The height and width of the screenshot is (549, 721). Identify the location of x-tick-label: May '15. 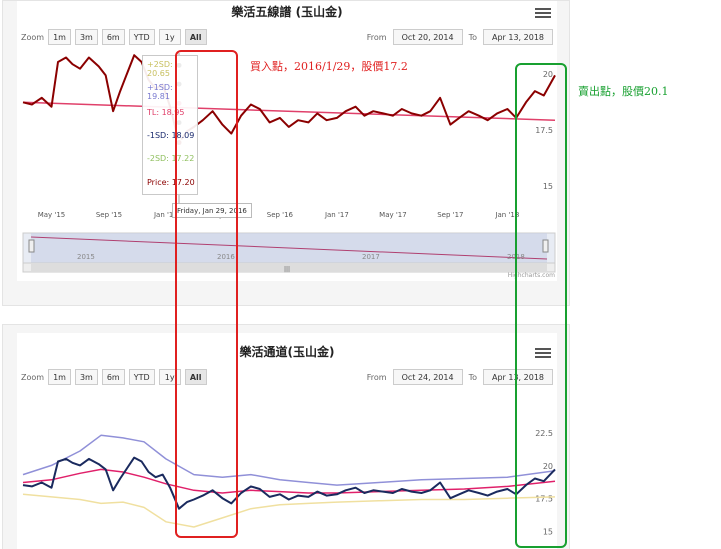
(52, 215).